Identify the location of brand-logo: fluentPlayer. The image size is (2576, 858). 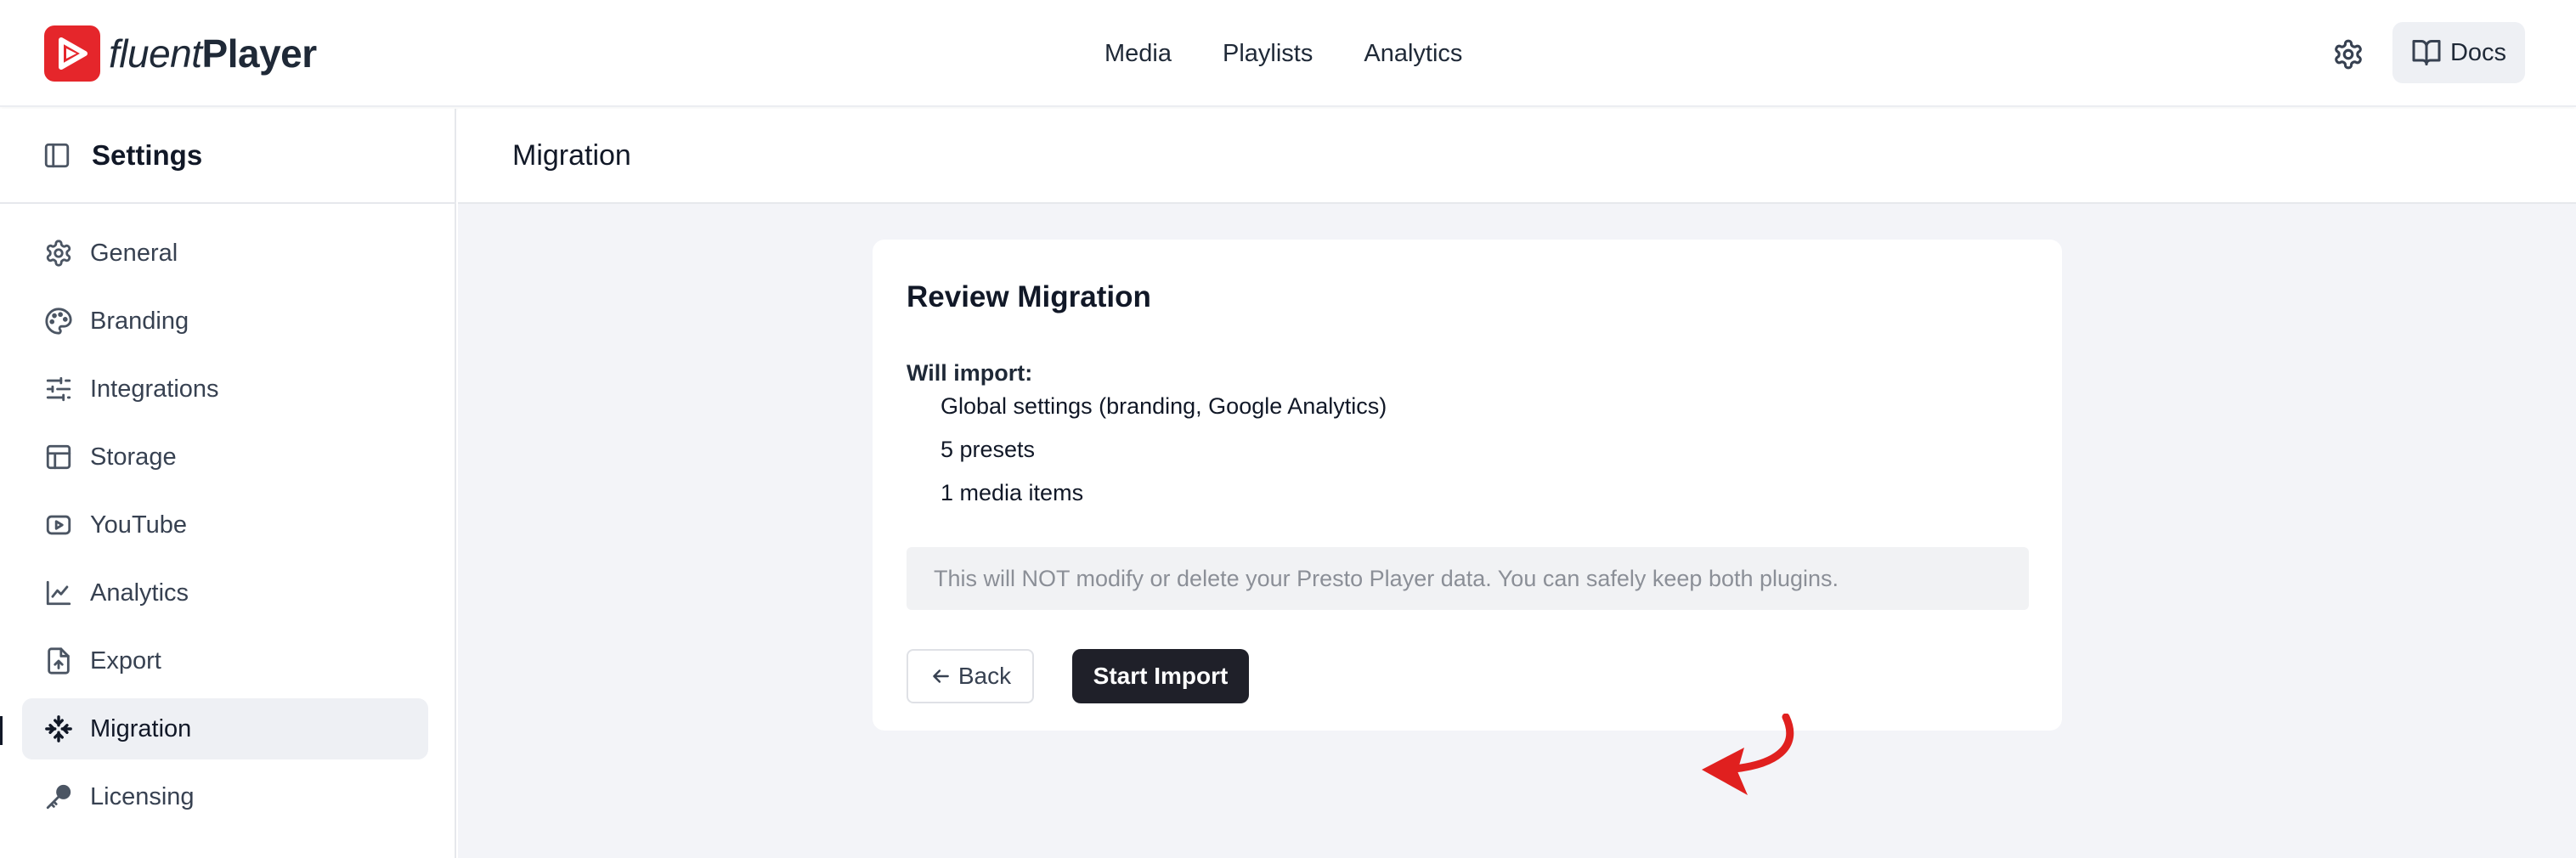
(180, 53).